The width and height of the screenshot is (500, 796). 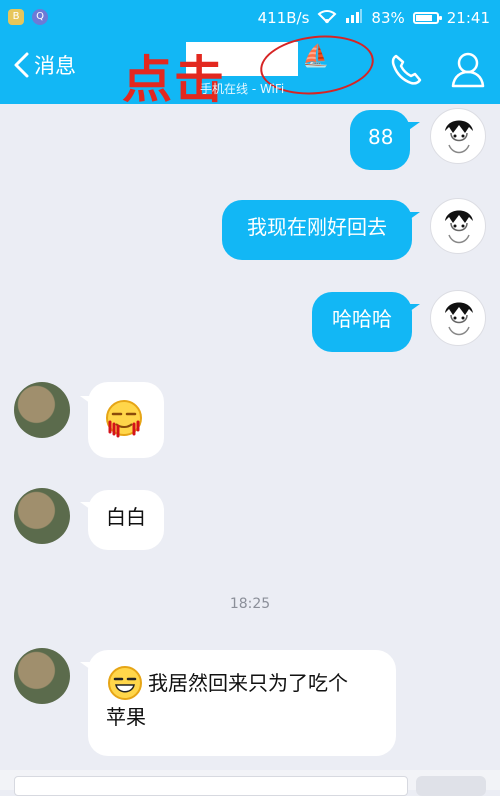 What do you see at coordinates (427, 18) in the screenshot?
I see `battery-icon` at bounding box center [427, 18].